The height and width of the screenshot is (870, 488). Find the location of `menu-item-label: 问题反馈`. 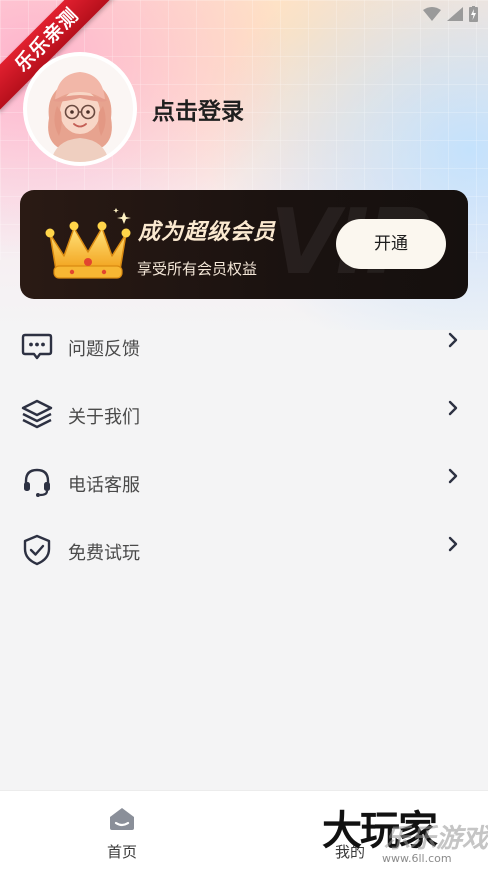

menu-item-label: 问题反馈 is located at coordinates (104, 349).